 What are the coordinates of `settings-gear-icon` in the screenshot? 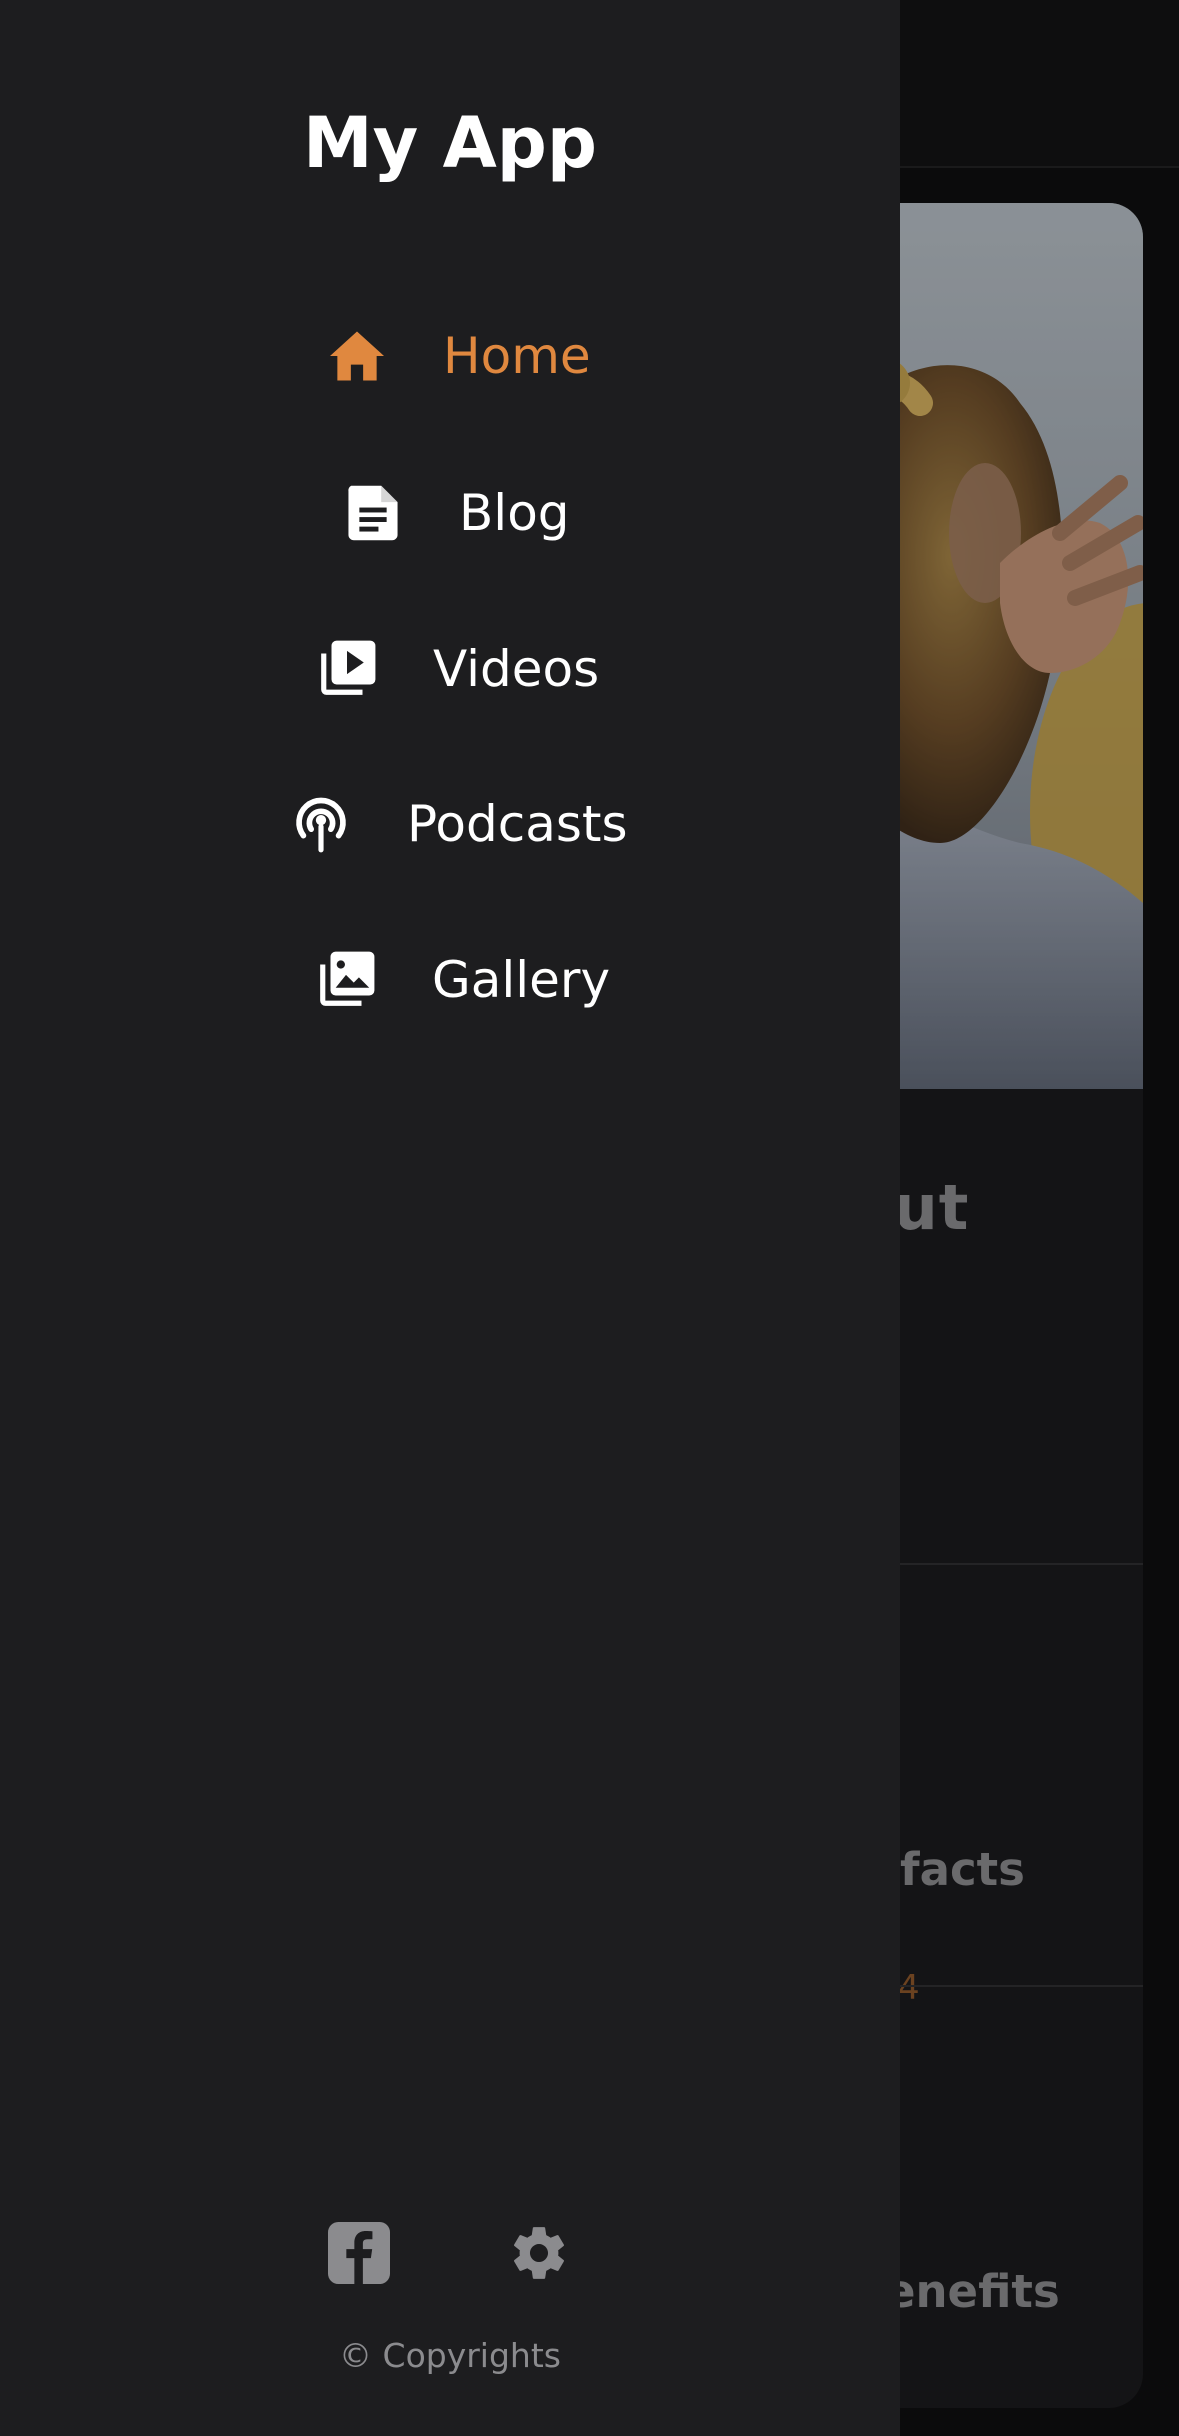 It's located at (539, 2253).